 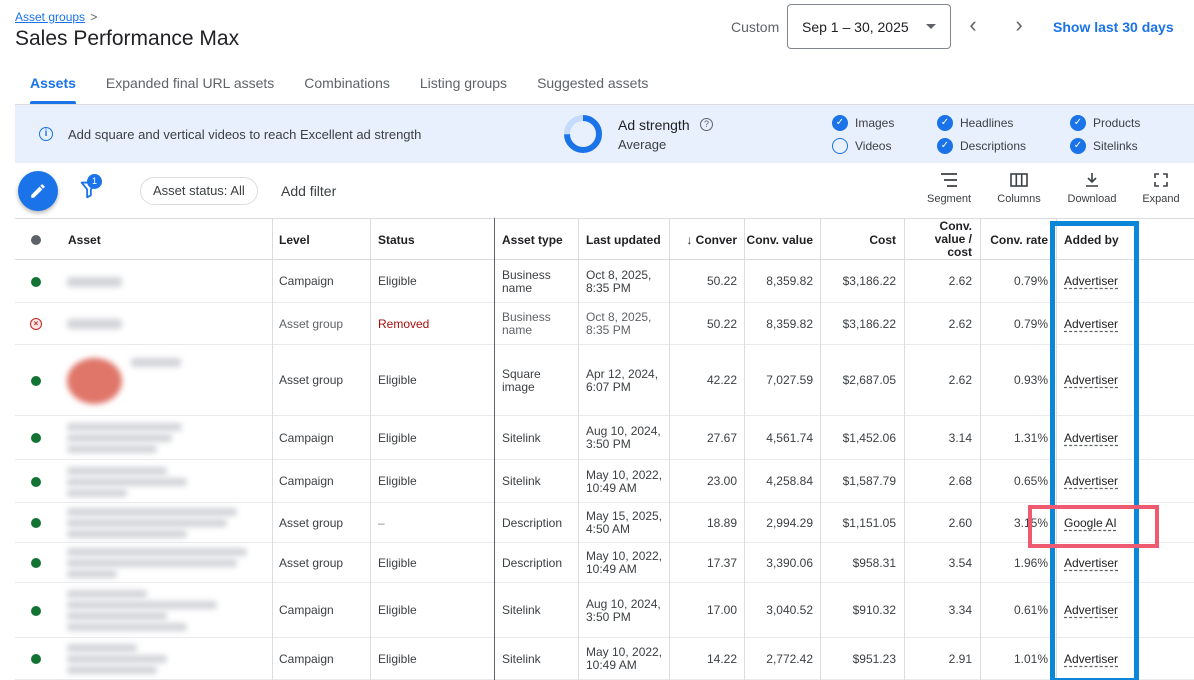 What do you see at coordinates (949, 188) in the screenshot?
I see `segment-button: Segment` at bounding box center [949, 188].